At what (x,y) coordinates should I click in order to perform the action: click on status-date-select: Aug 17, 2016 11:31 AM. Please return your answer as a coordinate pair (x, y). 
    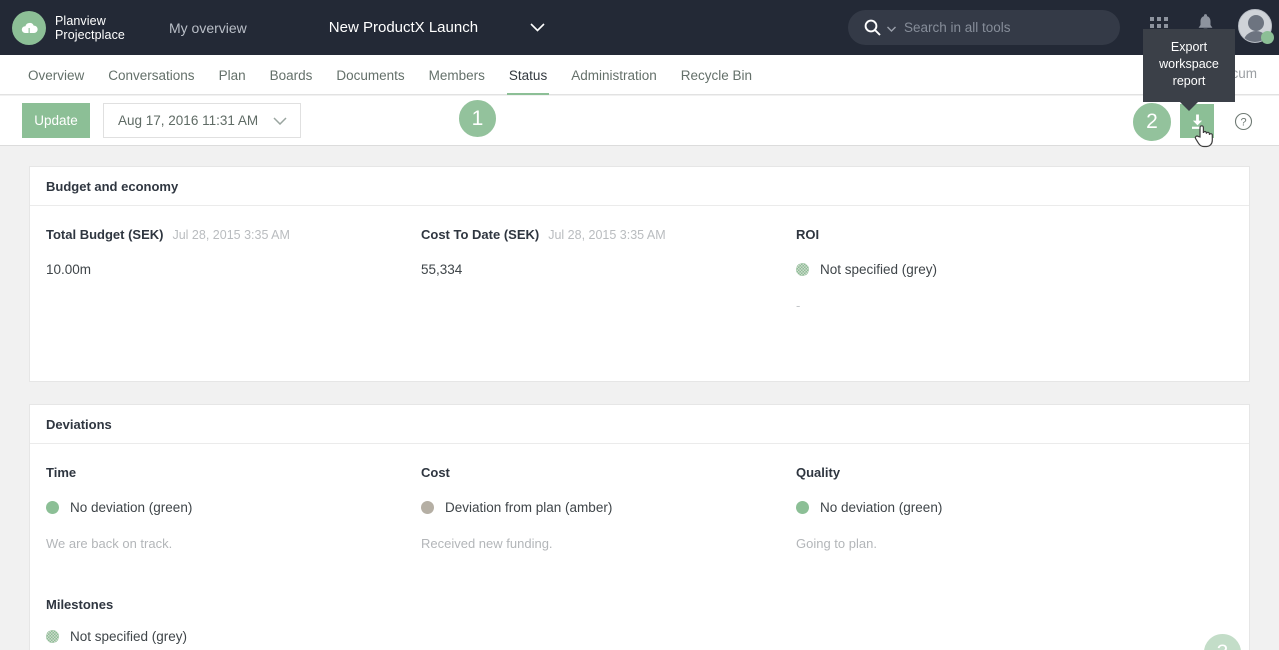
    Looking at the image, I should click on (202, 120).